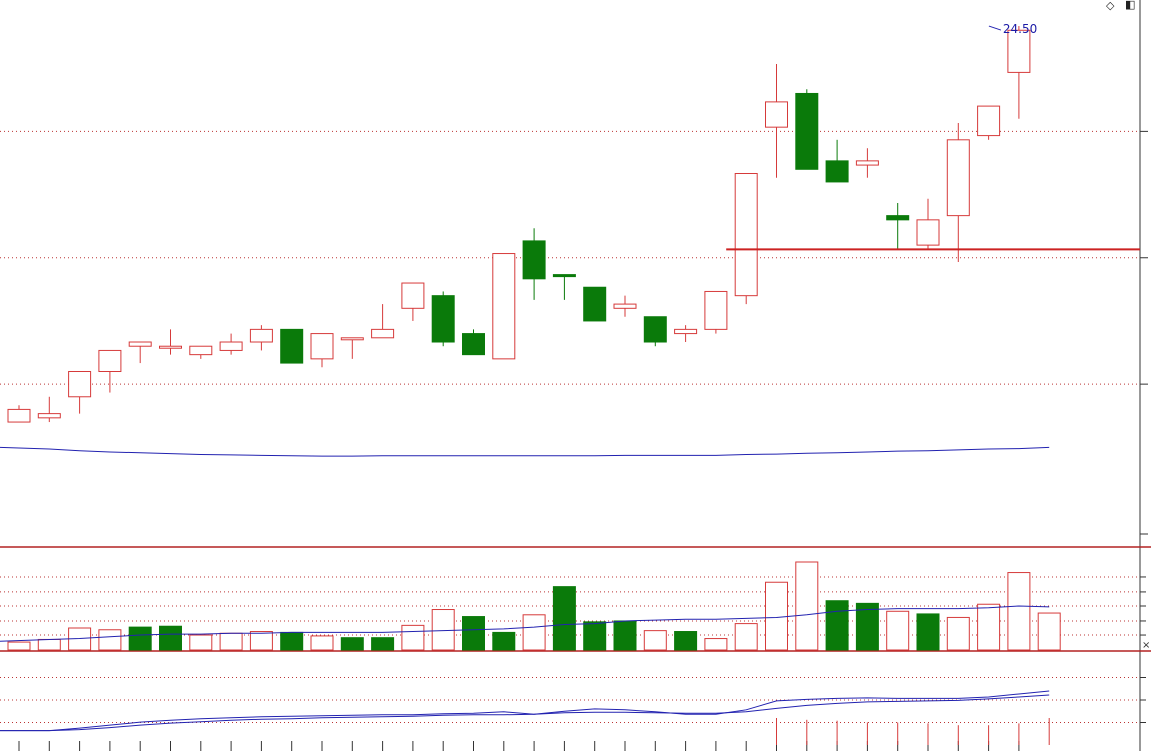 This screenshot has width=1151, height=751. I want to click on indicator-panel, so click(525, 717).